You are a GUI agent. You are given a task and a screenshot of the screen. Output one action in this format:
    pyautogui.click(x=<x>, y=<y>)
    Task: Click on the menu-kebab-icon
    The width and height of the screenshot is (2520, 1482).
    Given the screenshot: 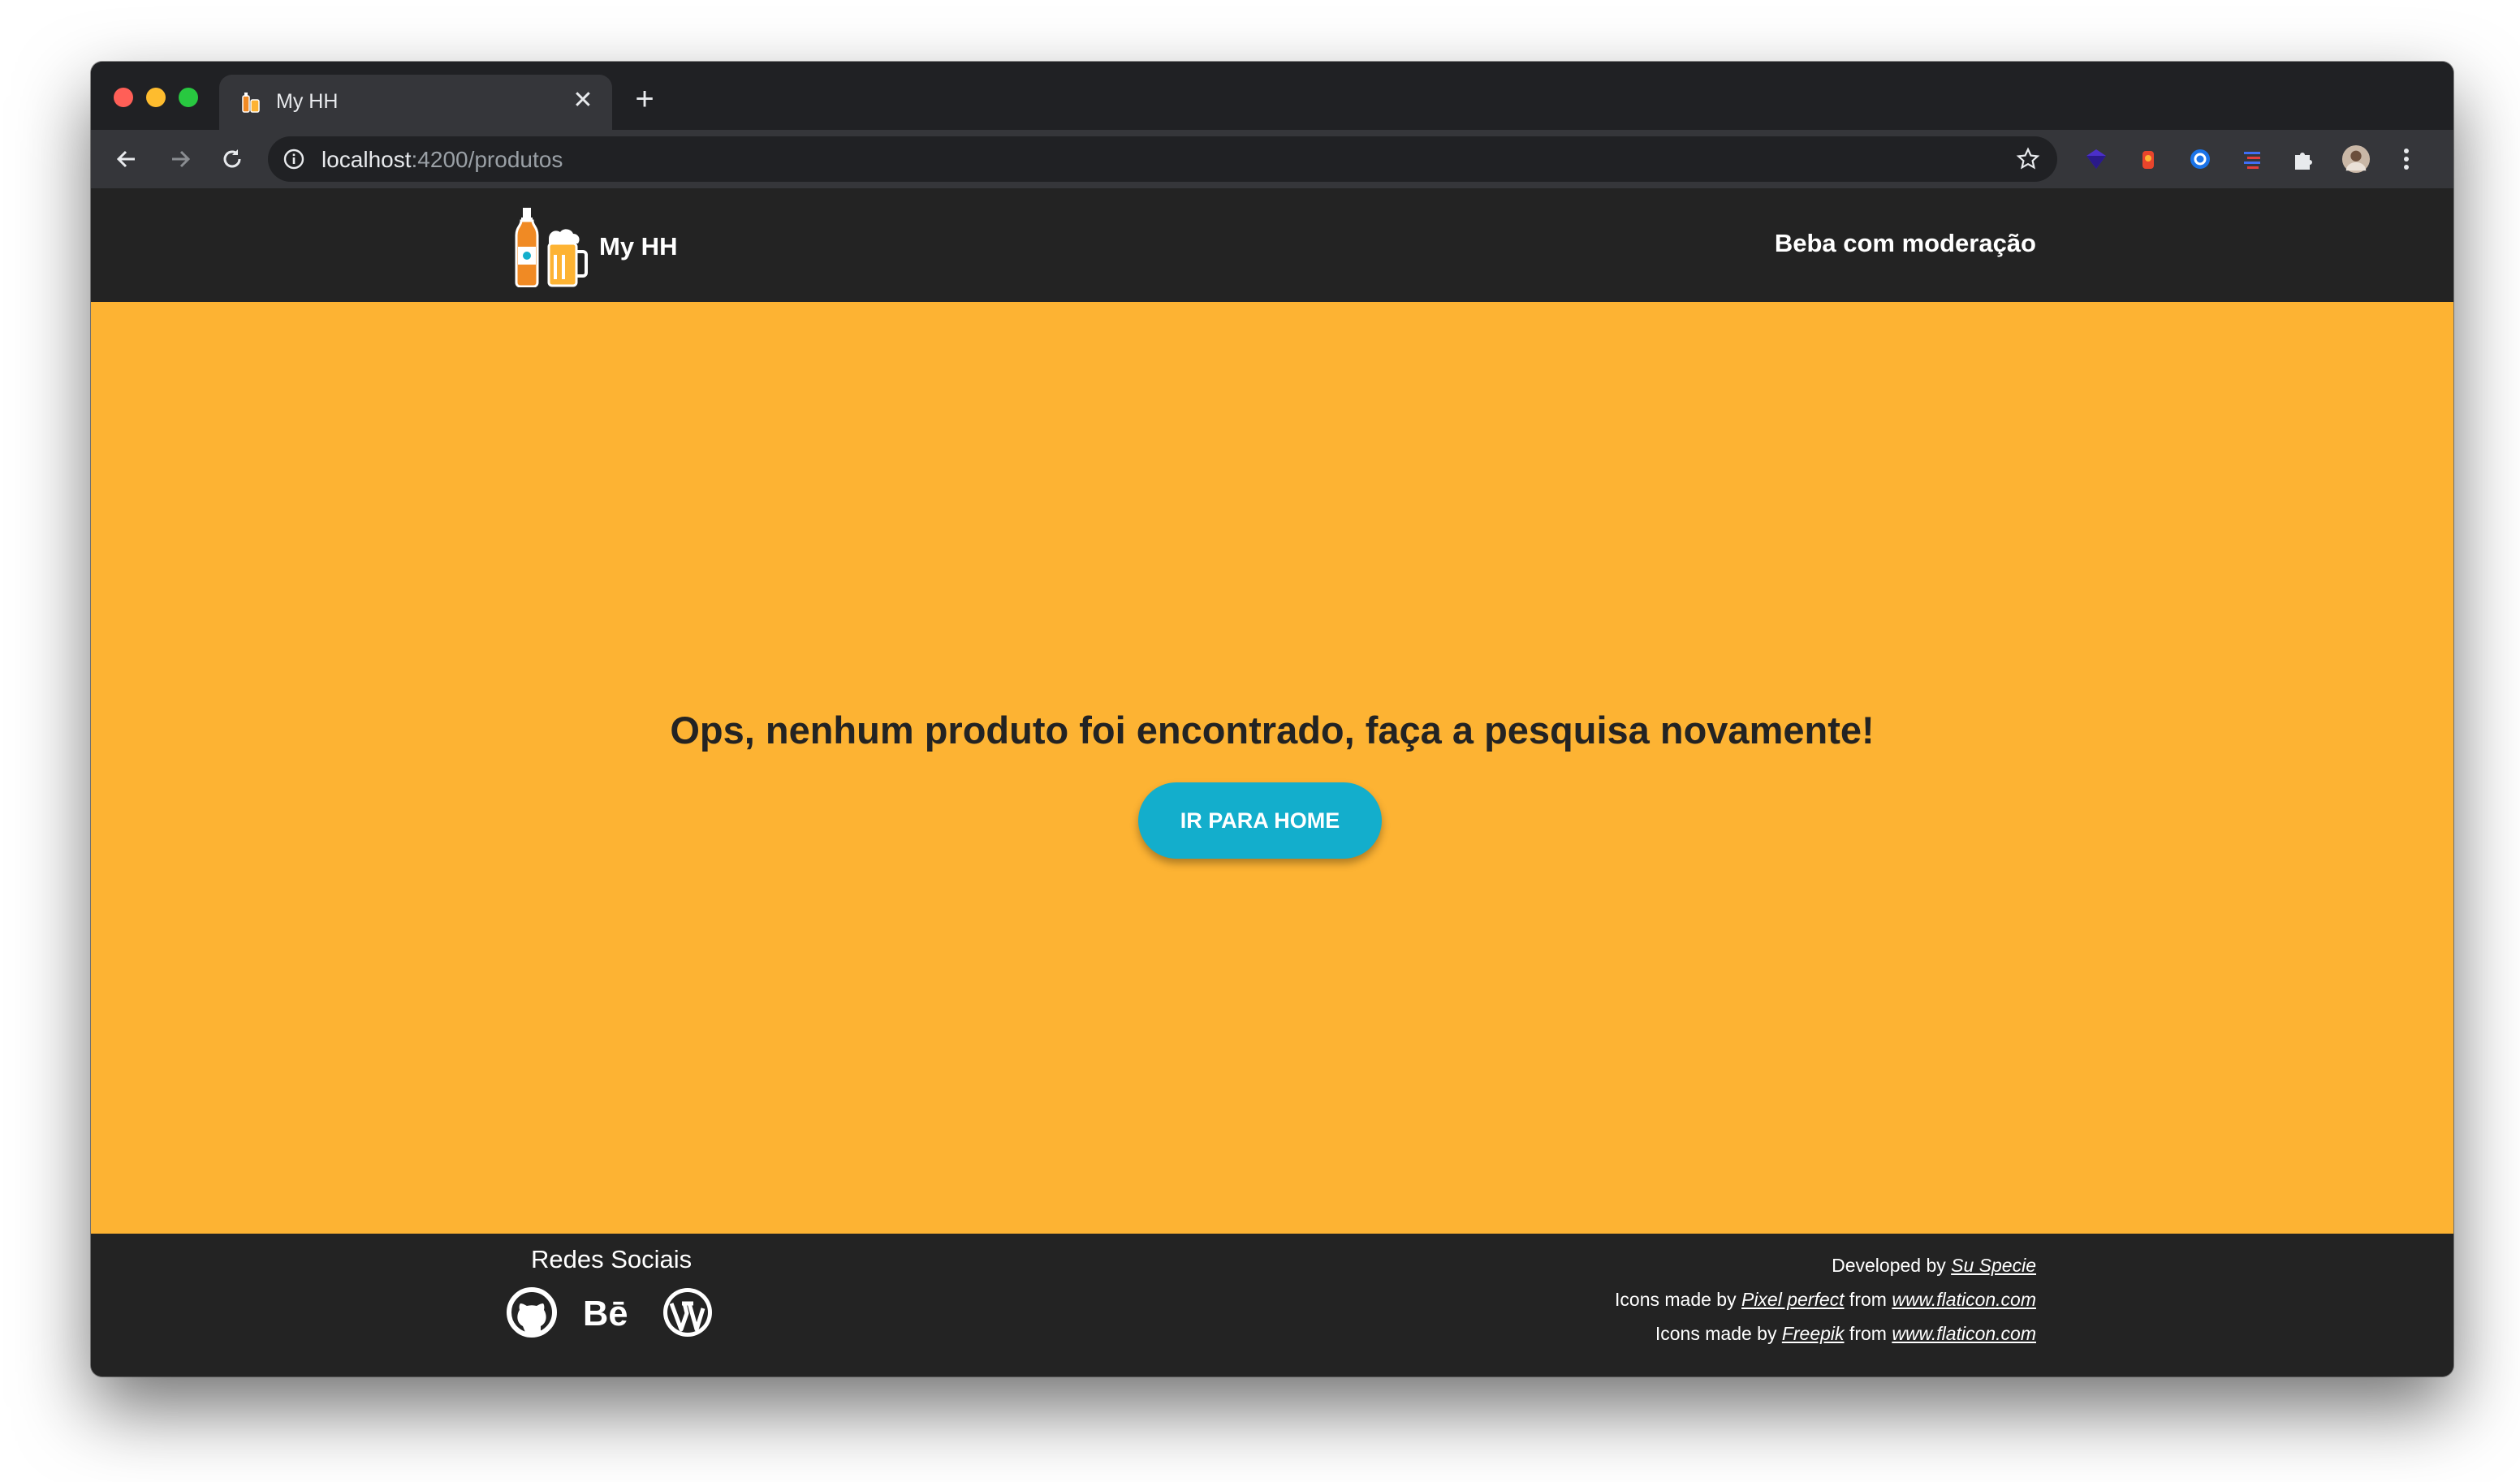 What is the action you would take?
    pyautogui.click(x=2407, y=159)
    